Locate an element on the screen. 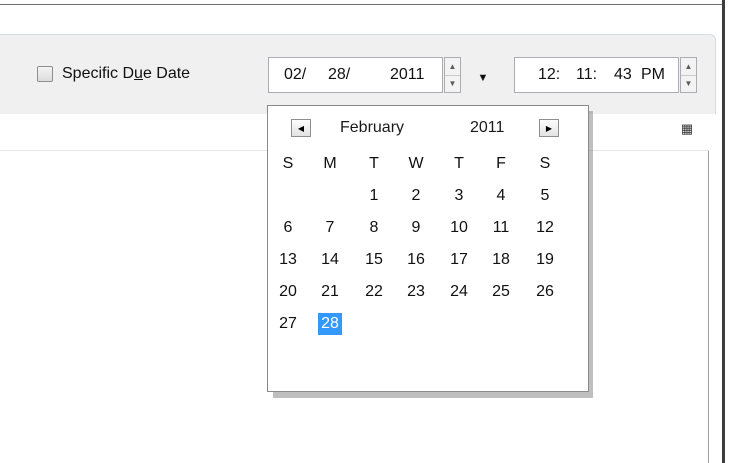 The image size is (740, 463). day-cell: 24 is located at coordinates (459, 292).